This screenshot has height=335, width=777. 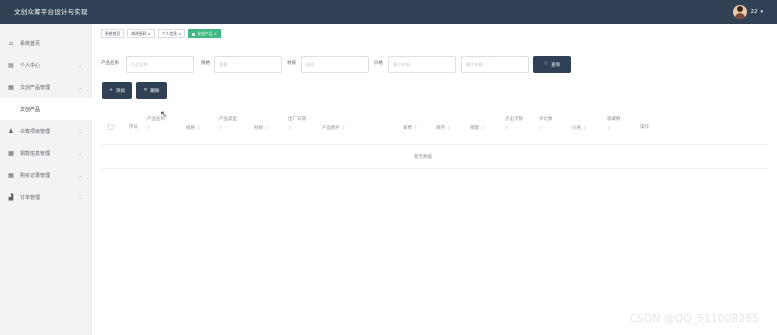 What do you see at coordinates (155, 91) in the screenshot?
I see `delete-button-label: 删除` at bounding box center [155, 91].